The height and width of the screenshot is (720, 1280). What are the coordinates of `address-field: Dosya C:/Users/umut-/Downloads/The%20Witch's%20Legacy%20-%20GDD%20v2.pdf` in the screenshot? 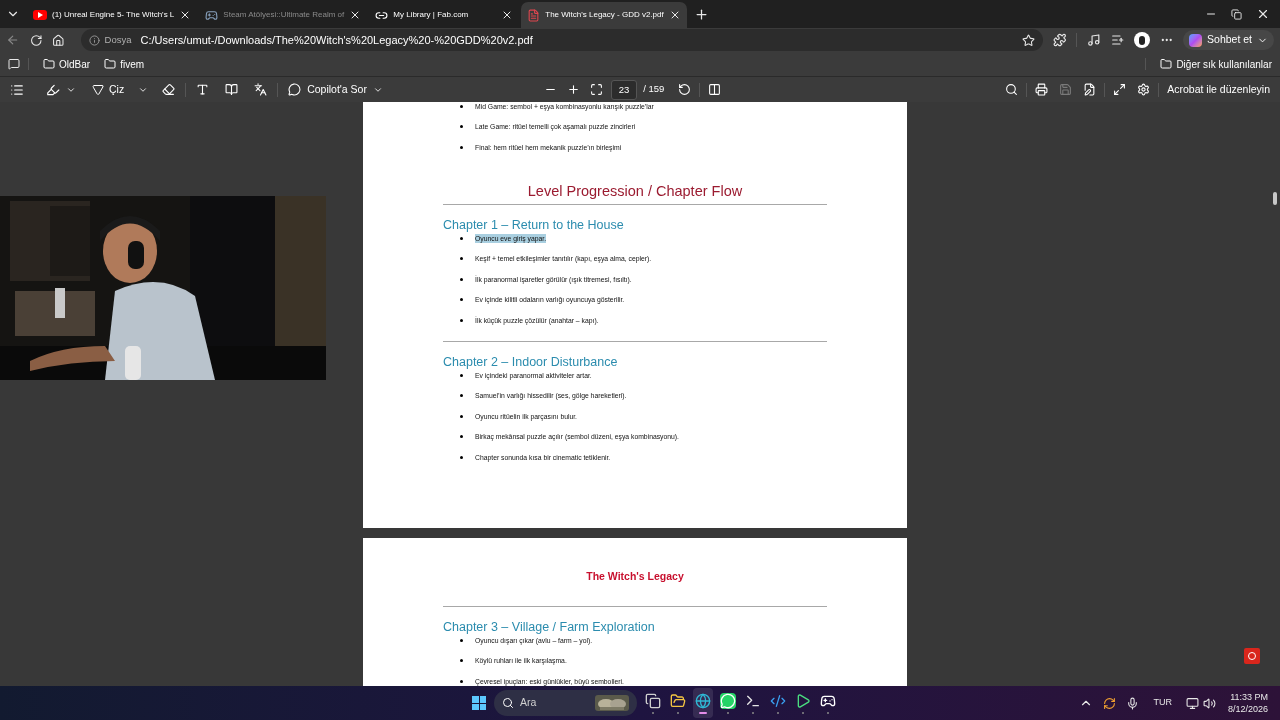 It's located at (561, 40).